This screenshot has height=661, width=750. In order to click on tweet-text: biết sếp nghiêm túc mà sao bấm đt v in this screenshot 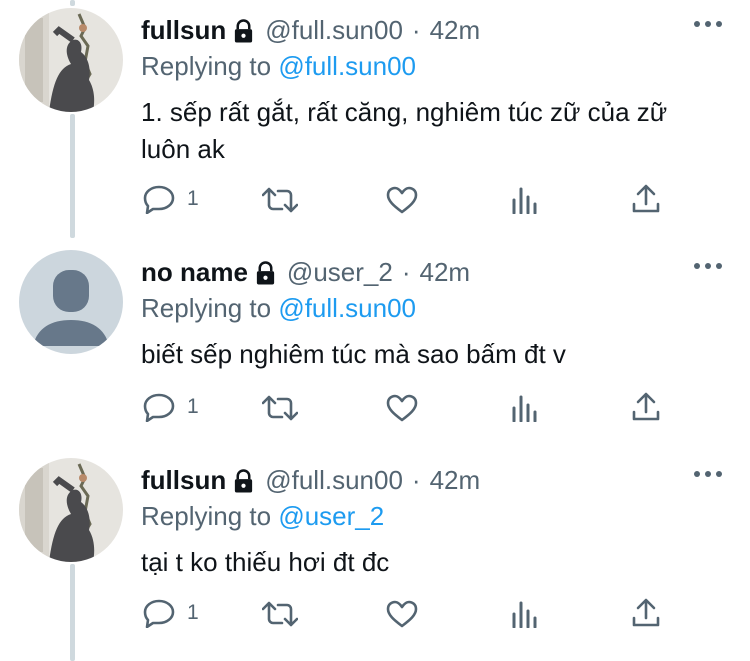, I will do `click(353, 354)`.